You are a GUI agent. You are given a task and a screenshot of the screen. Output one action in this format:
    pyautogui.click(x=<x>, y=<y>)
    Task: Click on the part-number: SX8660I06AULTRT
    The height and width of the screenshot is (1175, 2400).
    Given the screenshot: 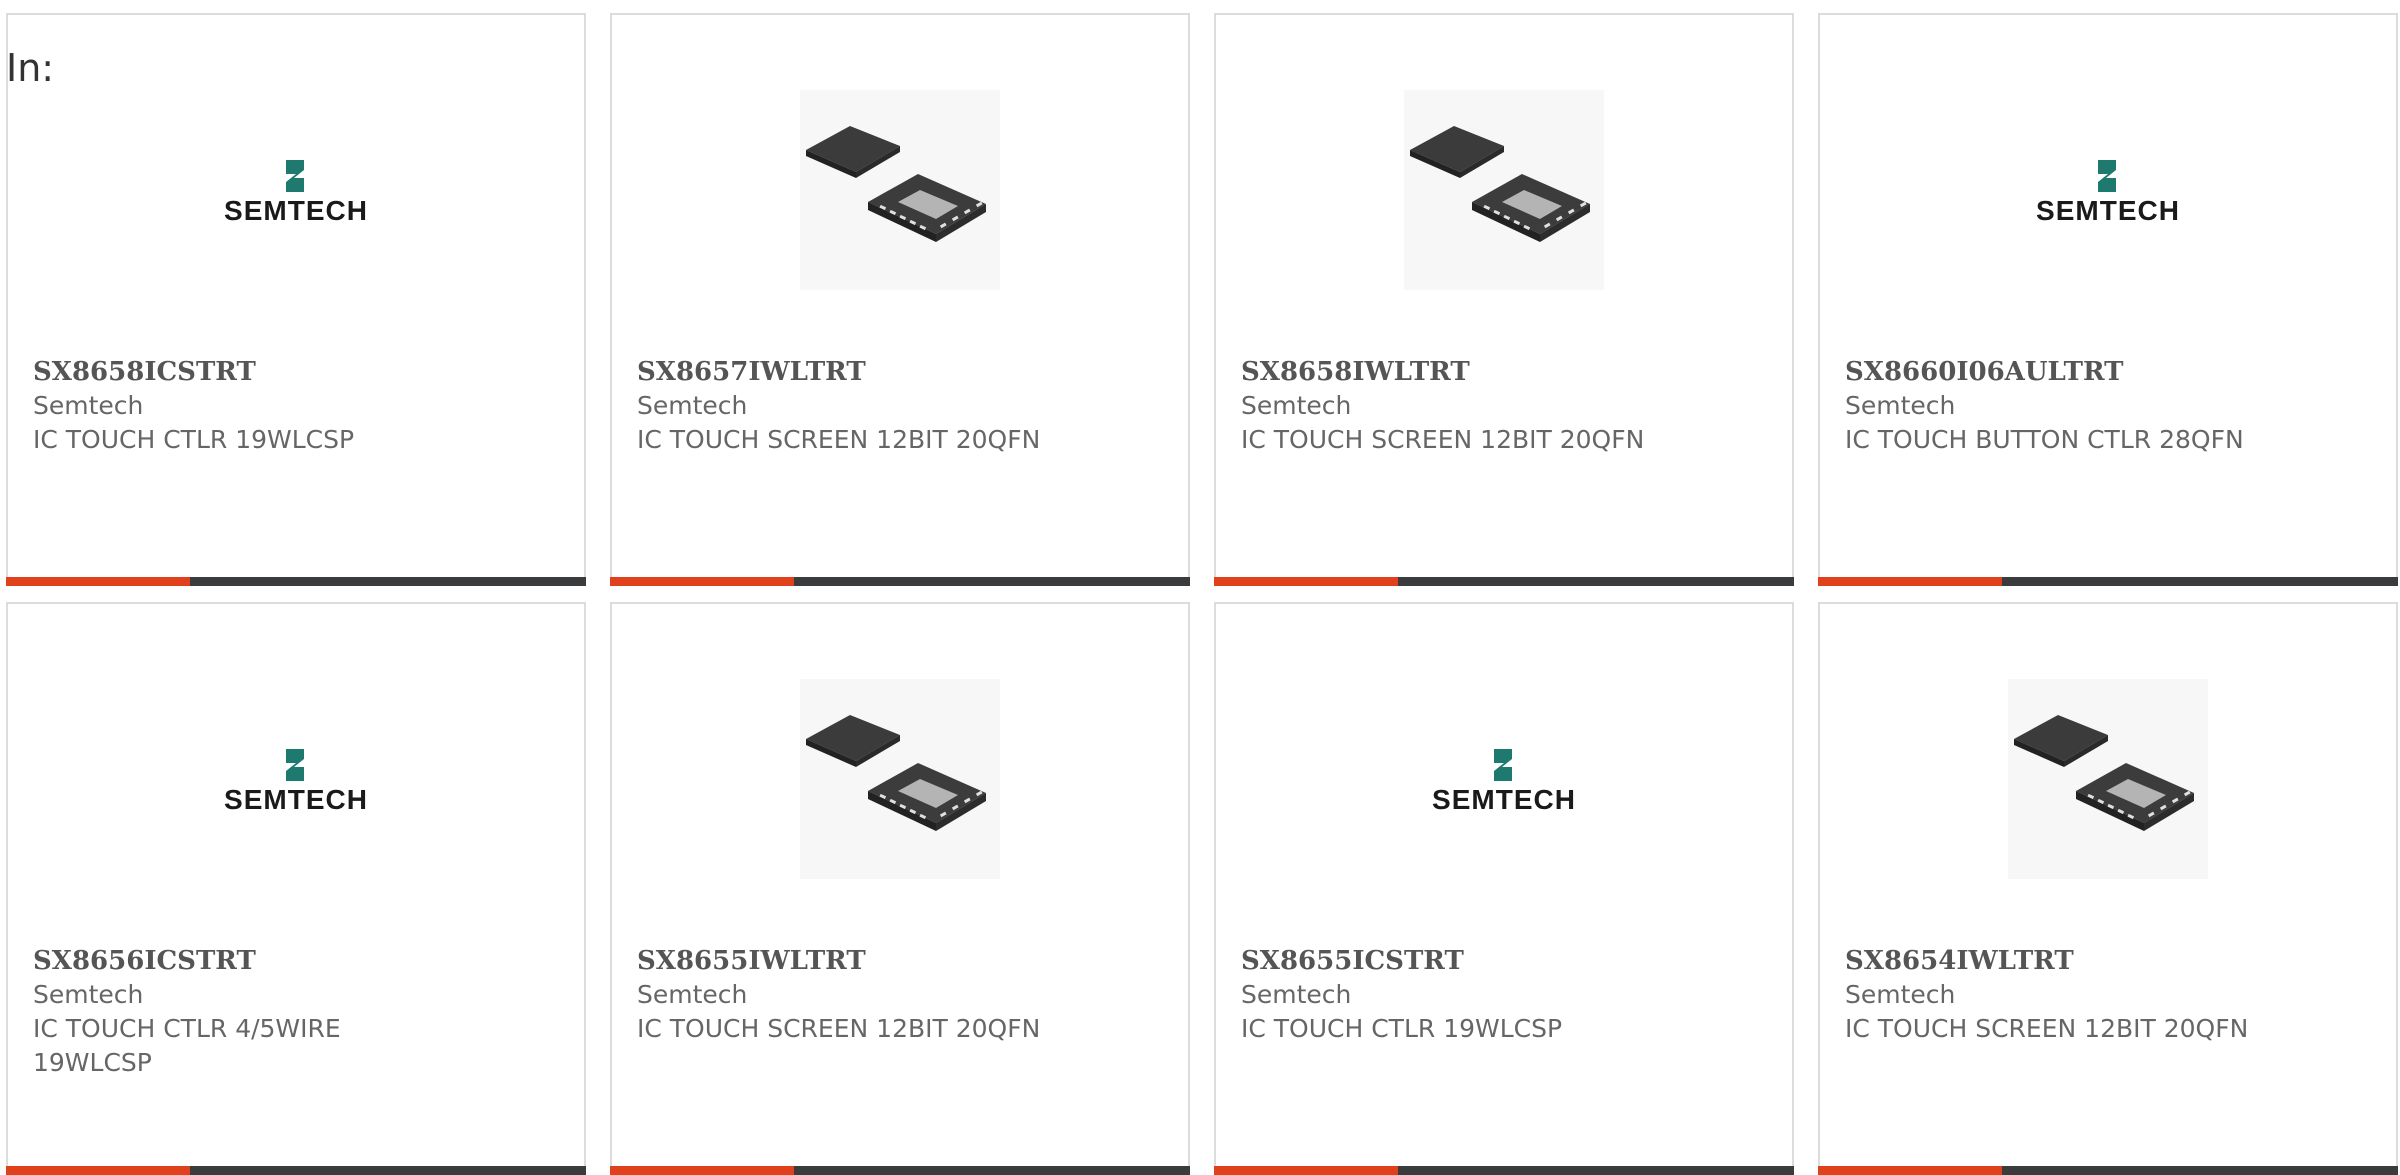 What is the action you would take?
    pyautogui.click(x=2110, y=372)
    